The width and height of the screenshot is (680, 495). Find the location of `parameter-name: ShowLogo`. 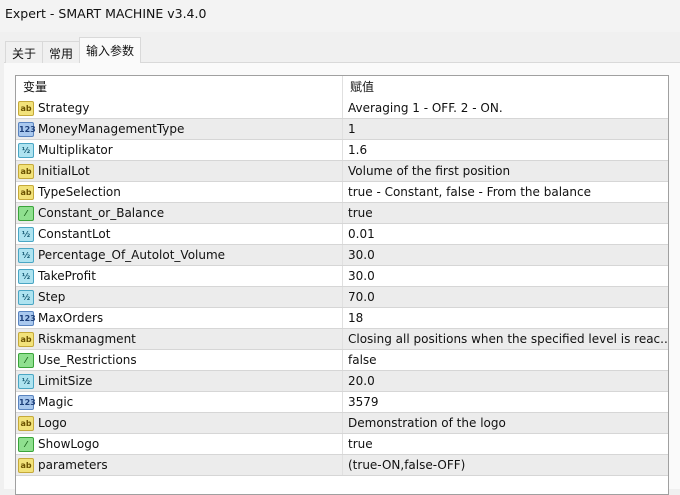

parameter-name: ShowLogo is located at coordinates (69, 444).